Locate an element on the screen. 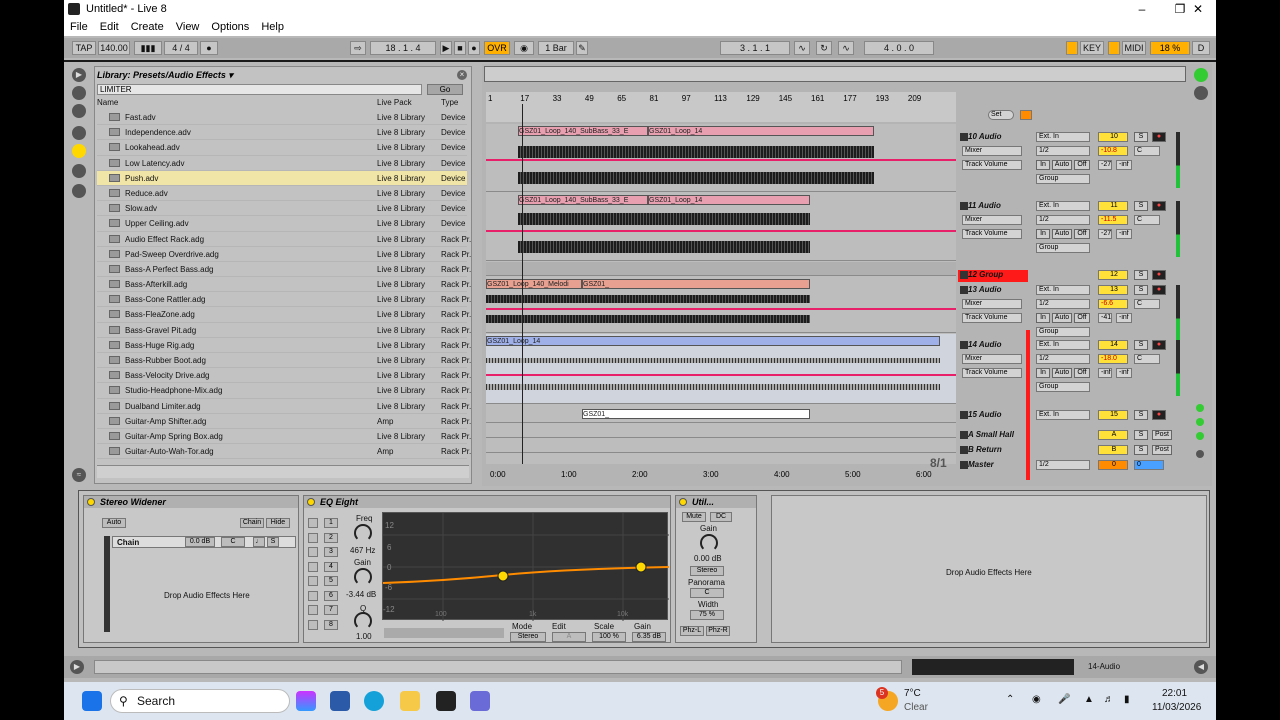 The width and height of the screenshot is (1280, 720). utility-gain-knob is located at coordinates (709, 543).